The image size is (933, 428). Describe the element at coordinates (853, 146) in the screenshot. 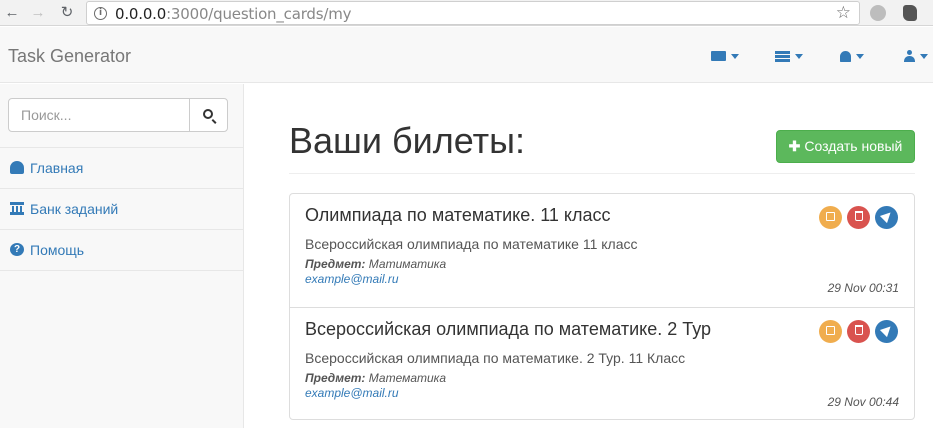

I see `create-new-label: Создать новый` at that location.